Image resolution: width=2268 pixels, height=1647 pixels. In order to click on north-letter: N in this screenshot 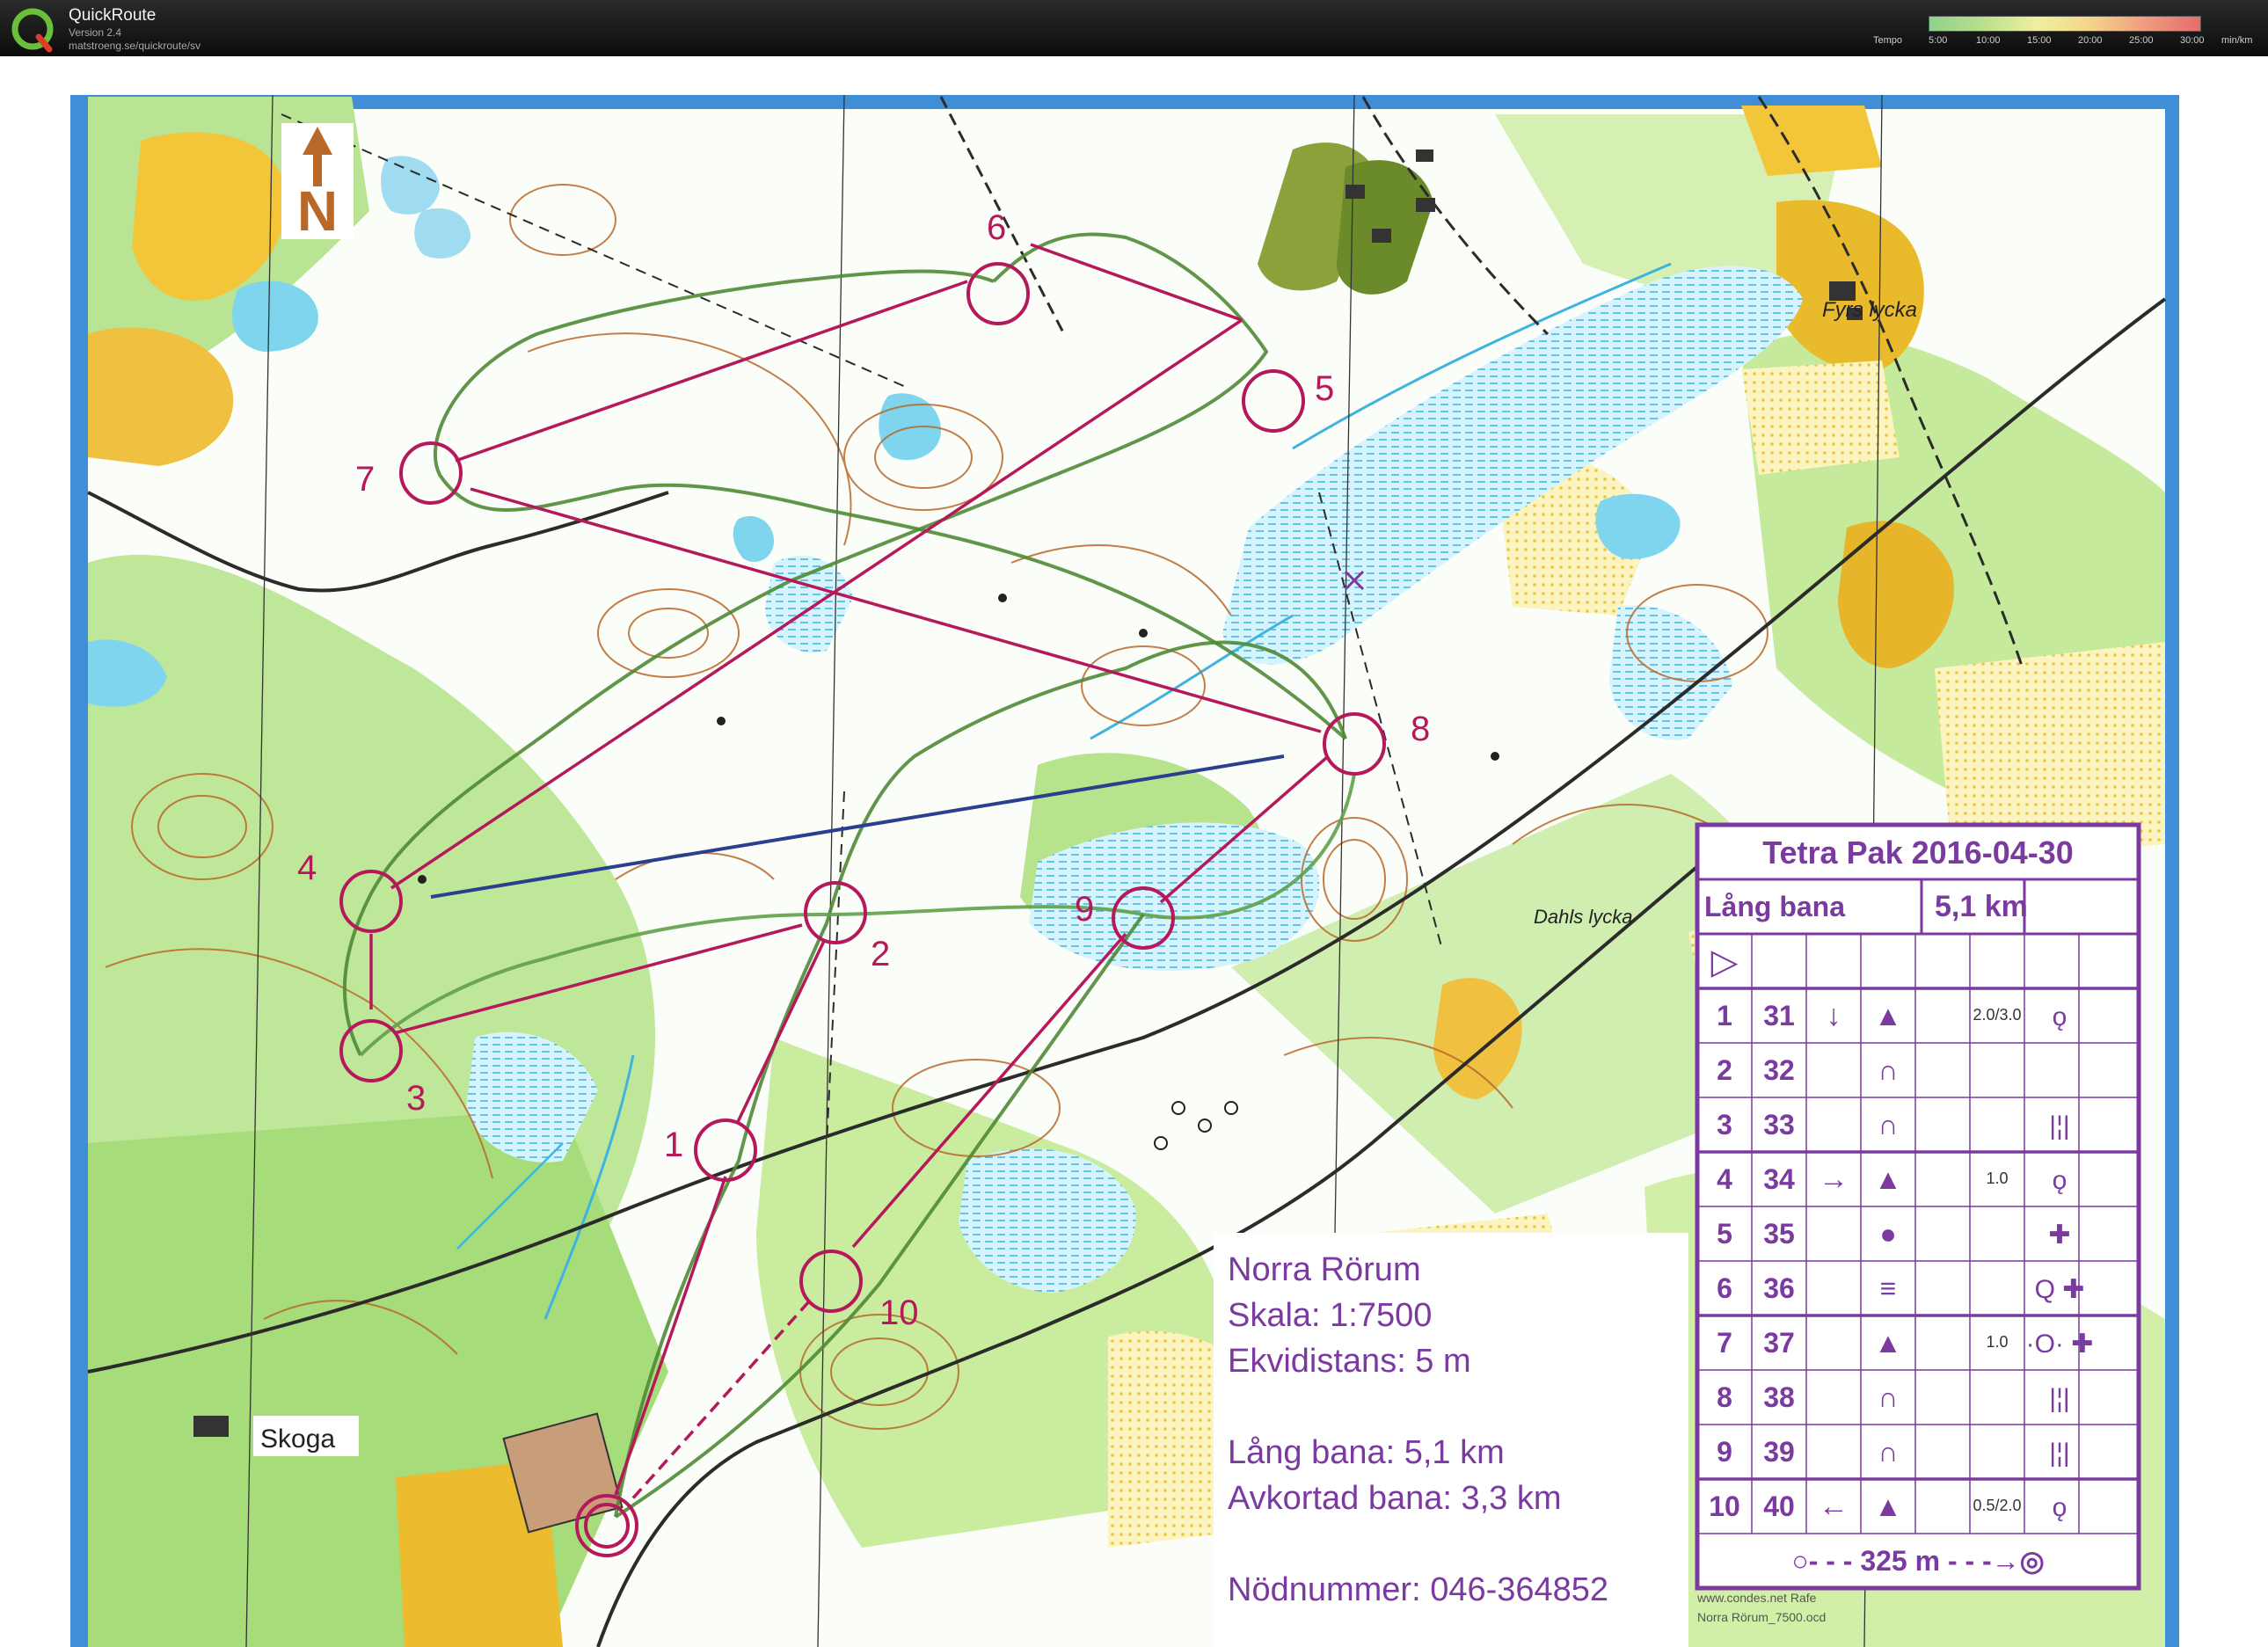, I will do `click(317, 211)`.